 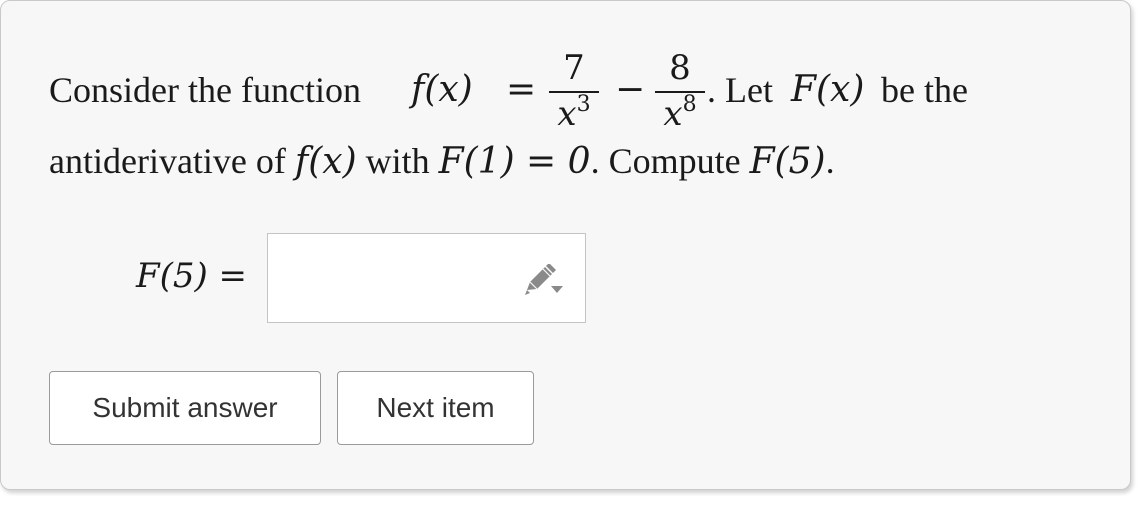 What do you see at coordinates (521, 89) in the screenshot?
I see `equals-sign: =` at bounding box center [521, 89].